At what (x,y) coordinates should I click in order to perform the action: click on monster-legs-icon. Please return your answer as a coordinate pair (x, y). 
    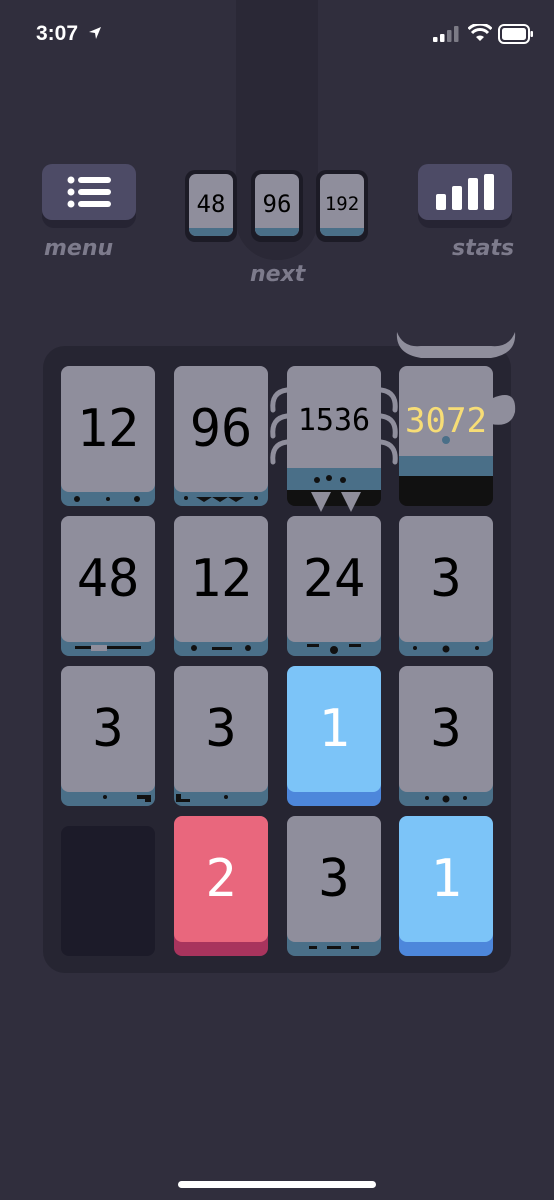
    Looking at the image, I should click on (334, 449).